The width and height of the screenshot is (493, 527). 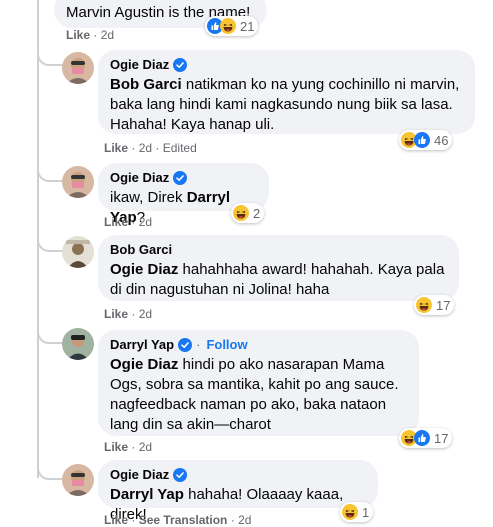 I want to click on reaction-count: 21, so click(x=247, y=26).